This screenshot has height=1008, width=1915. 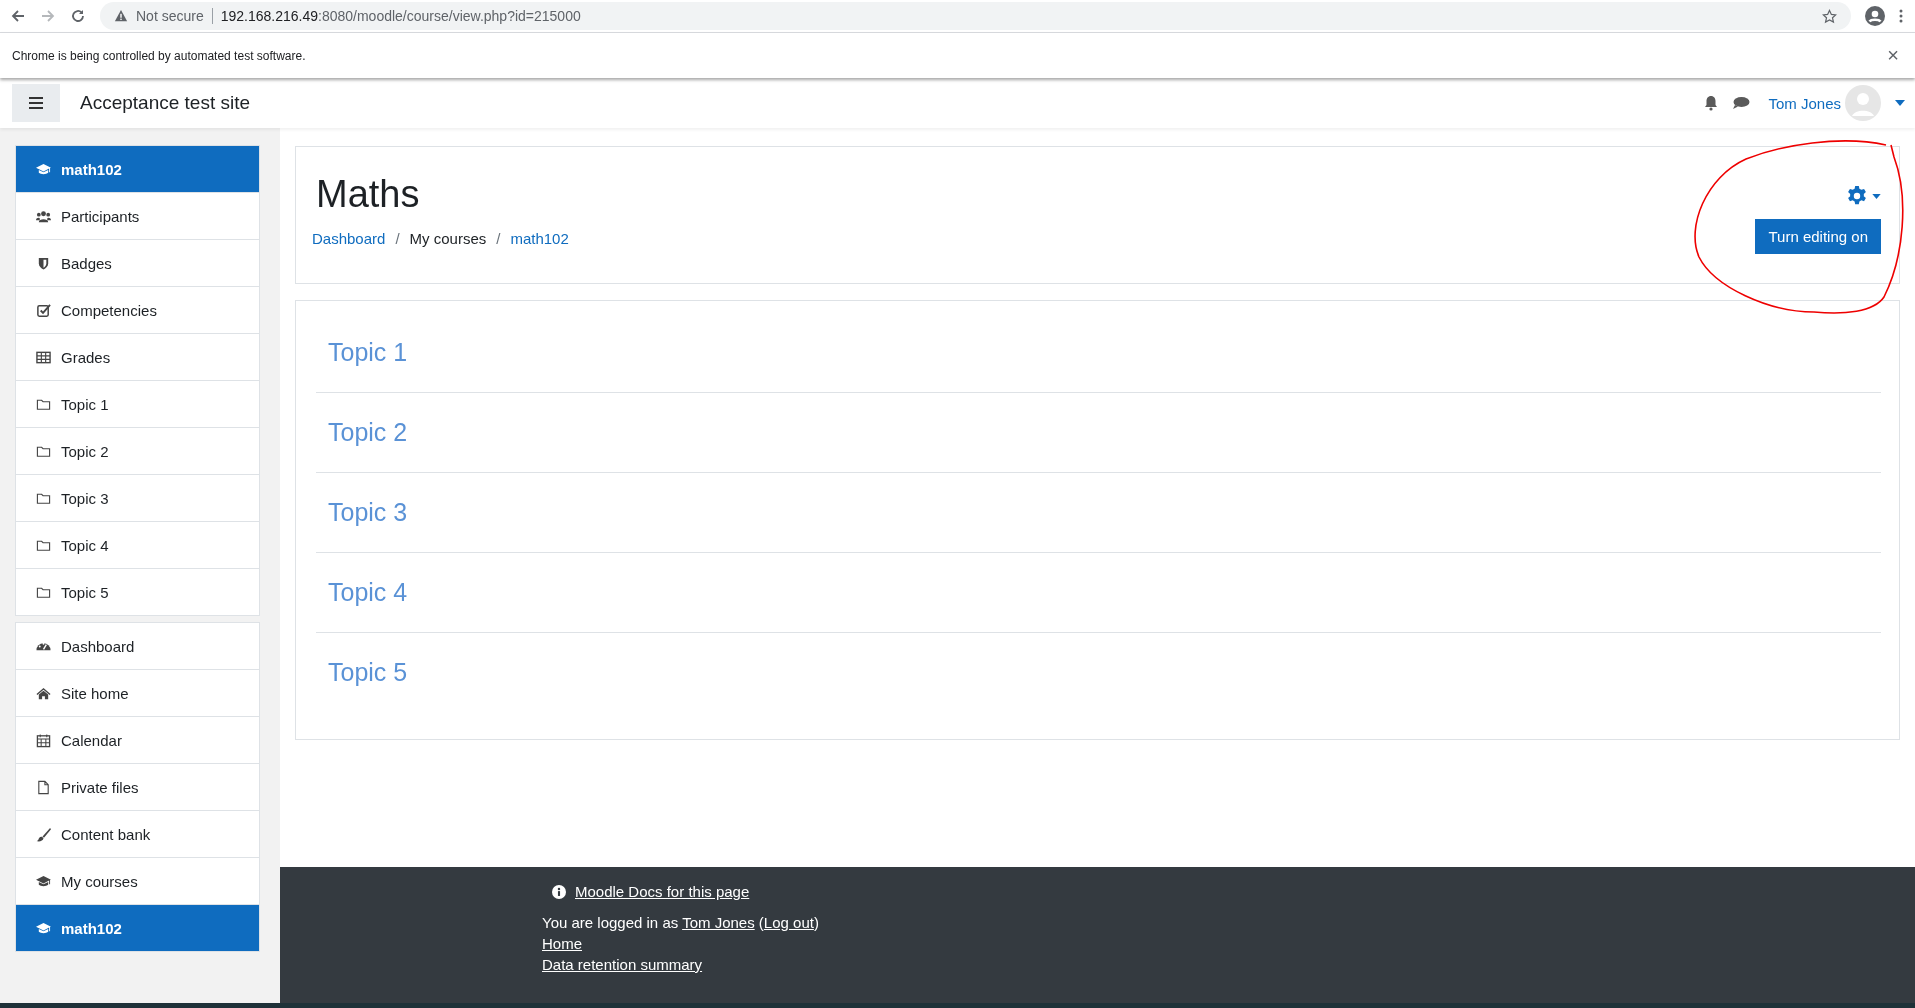 I want to click on info-icon, so click(x=559, y=891).